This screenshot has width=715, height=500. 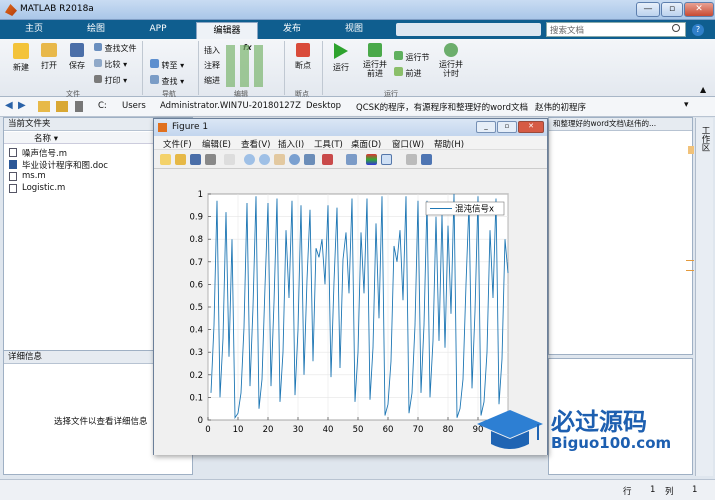 What do you see at coordinates (323, 106) in the screenshot?
I see `crumb-desktop: Desktop` at bounding box center [323, 106].